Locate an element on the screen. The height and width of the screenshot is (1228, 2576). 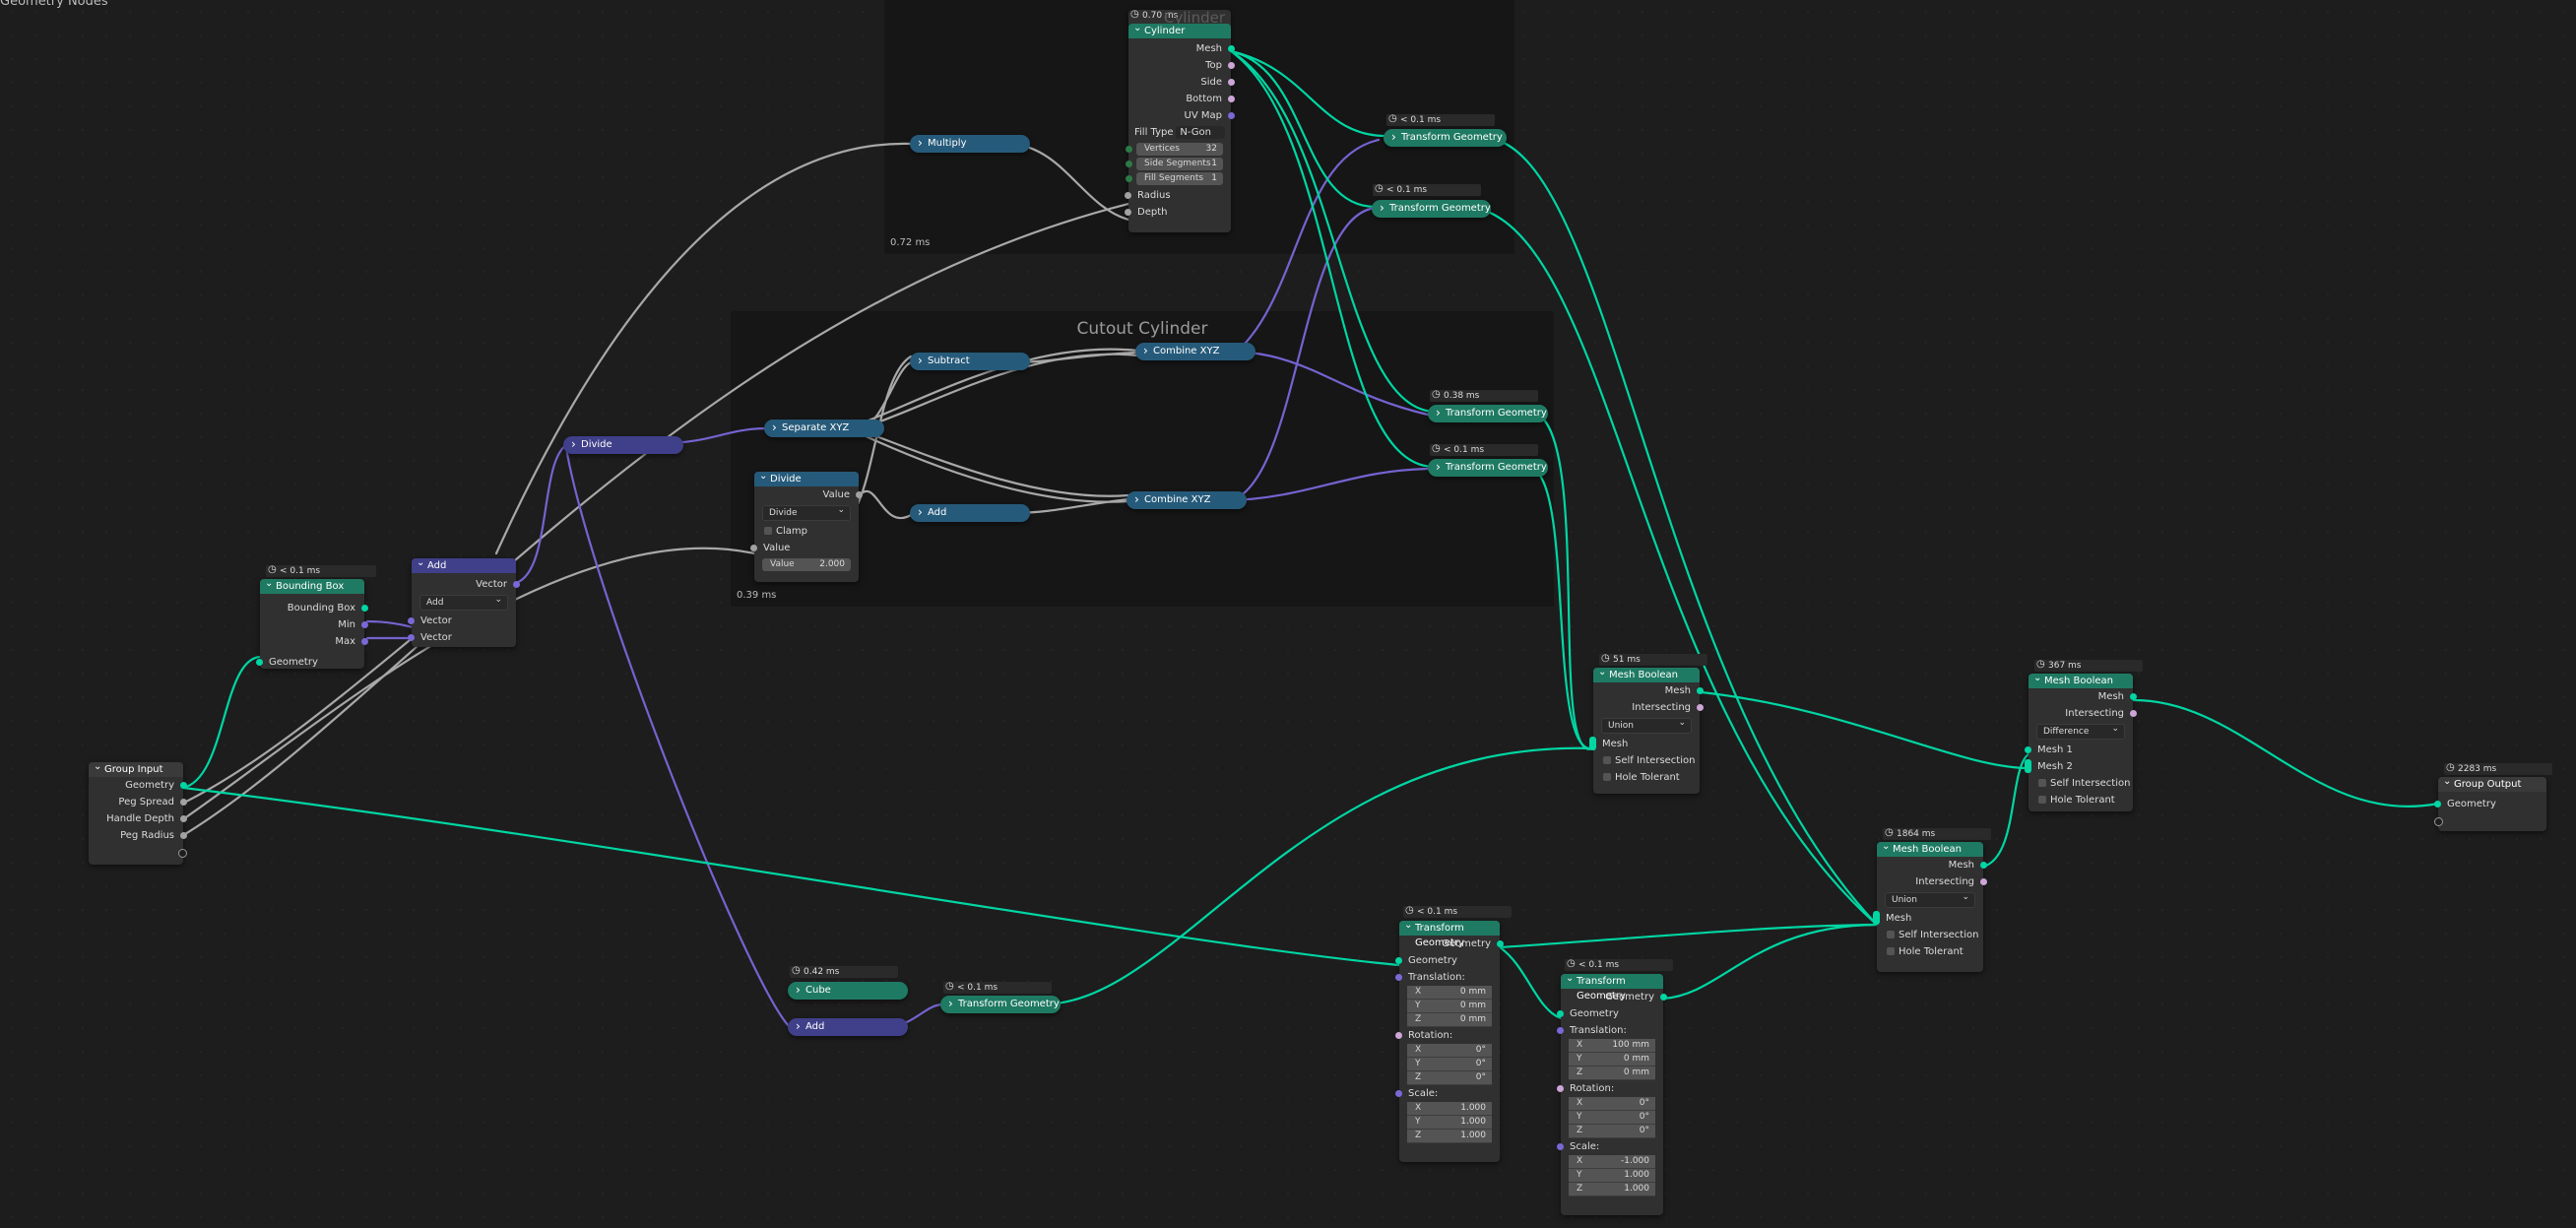
side-segments-field: Side Segments 1 is located at coordinates (1174, 164).